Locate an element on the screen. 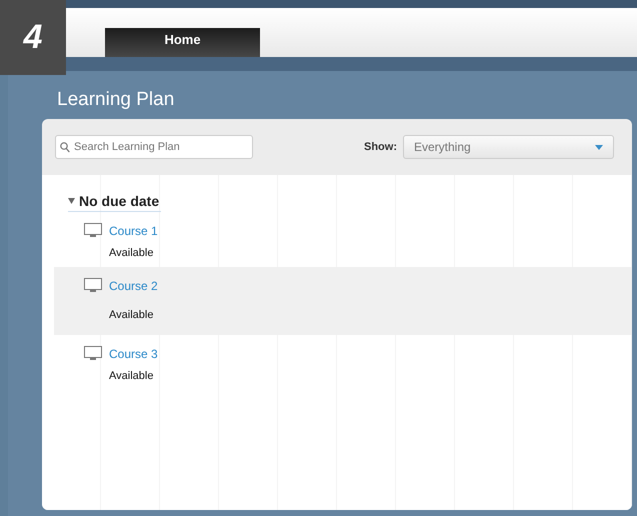 This screenshot has width=637, height=516. course-row: Course 2 Available is located at coordinates (343, 301).